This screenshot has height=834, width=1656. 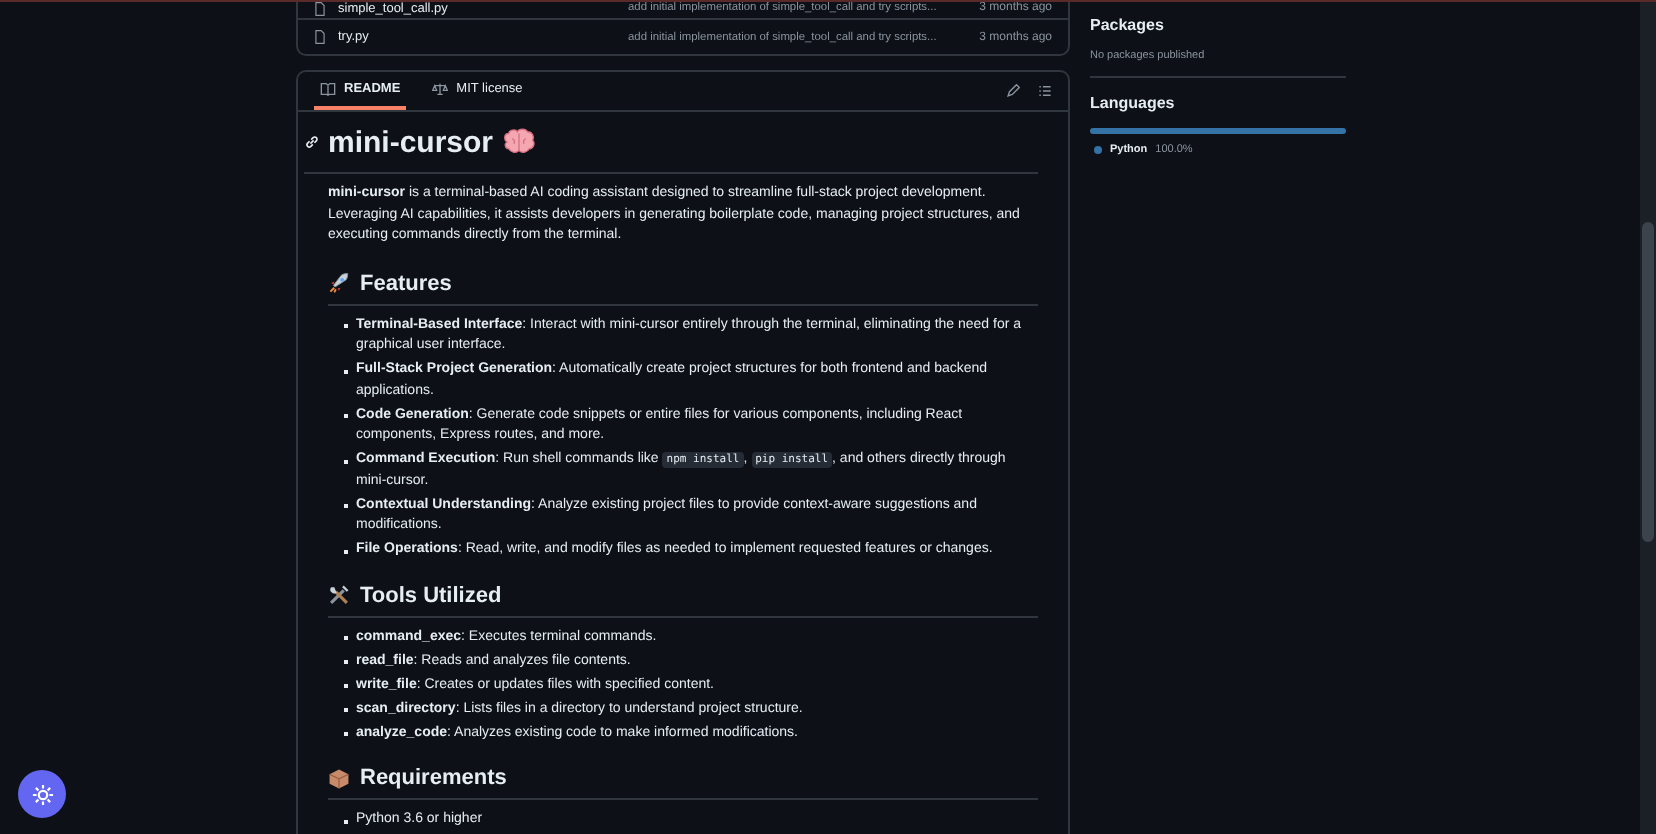 I want to click on brain-icon, so click(x=518, y=142).